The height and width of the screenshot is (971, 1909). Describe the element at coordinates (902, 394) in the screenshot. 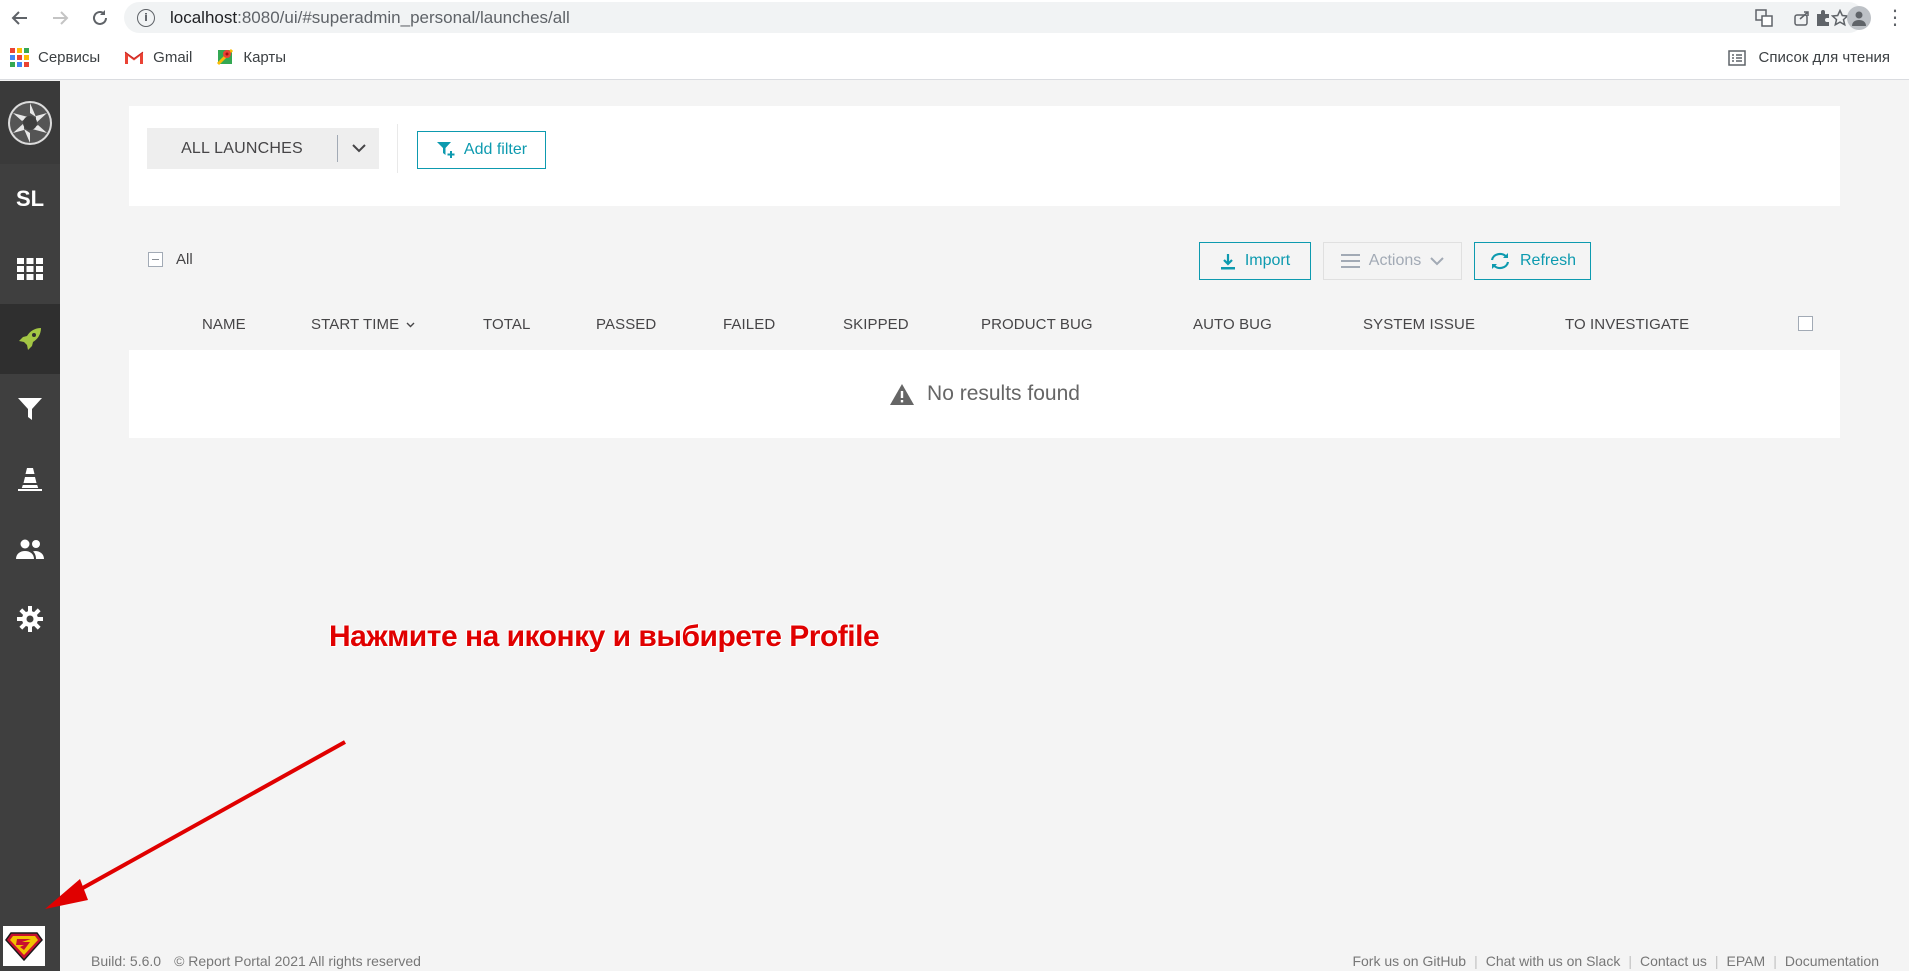

I see `warning-icon` at that location.